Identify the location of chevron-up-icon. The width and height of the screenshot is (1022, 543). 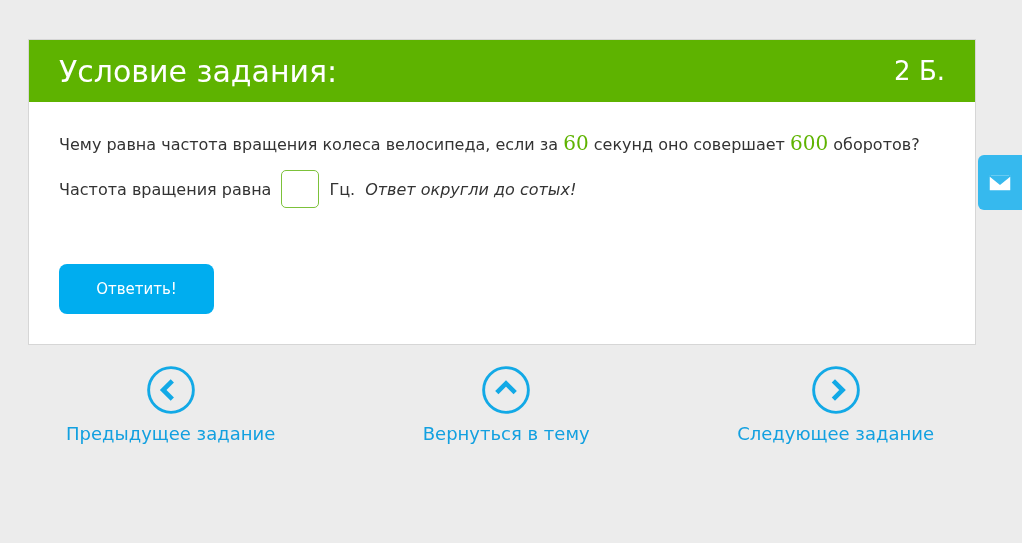
(506, 390).